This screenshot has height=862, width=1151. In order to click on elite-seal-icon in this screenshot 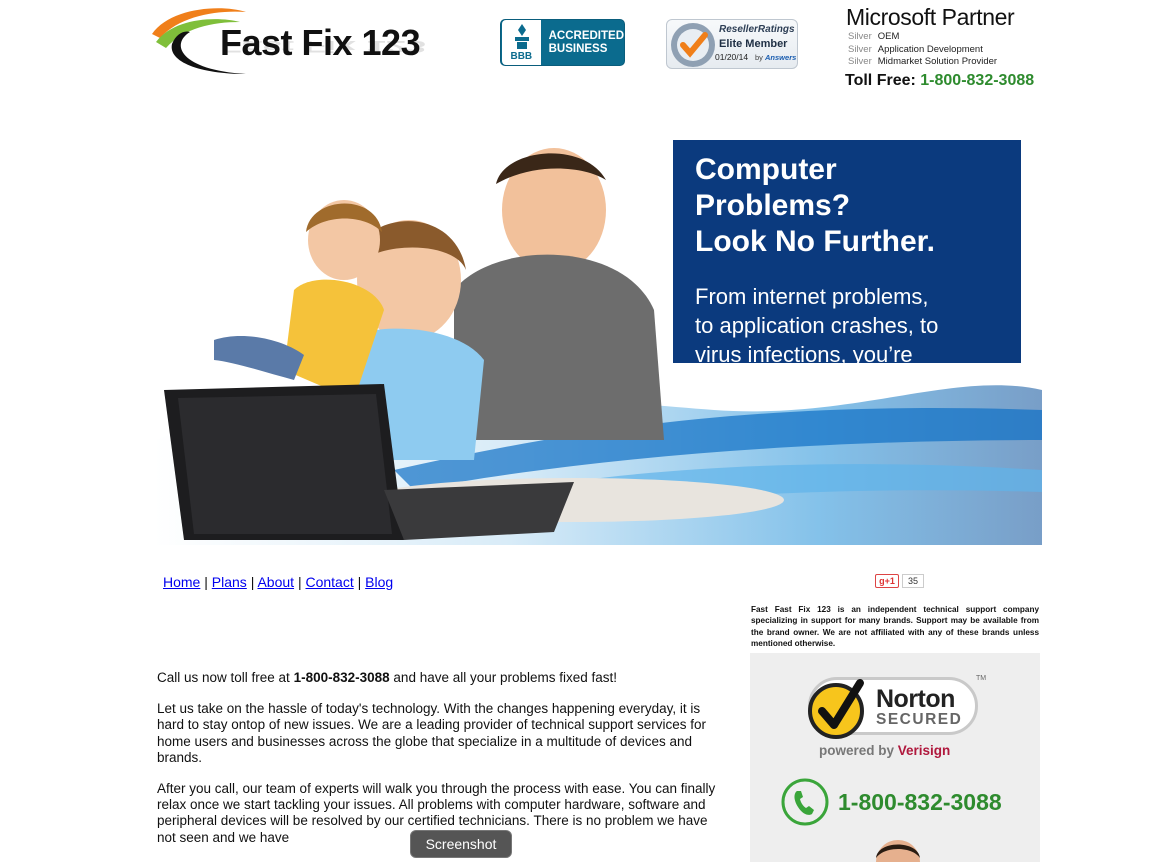, I will do `click(693, 45)`.